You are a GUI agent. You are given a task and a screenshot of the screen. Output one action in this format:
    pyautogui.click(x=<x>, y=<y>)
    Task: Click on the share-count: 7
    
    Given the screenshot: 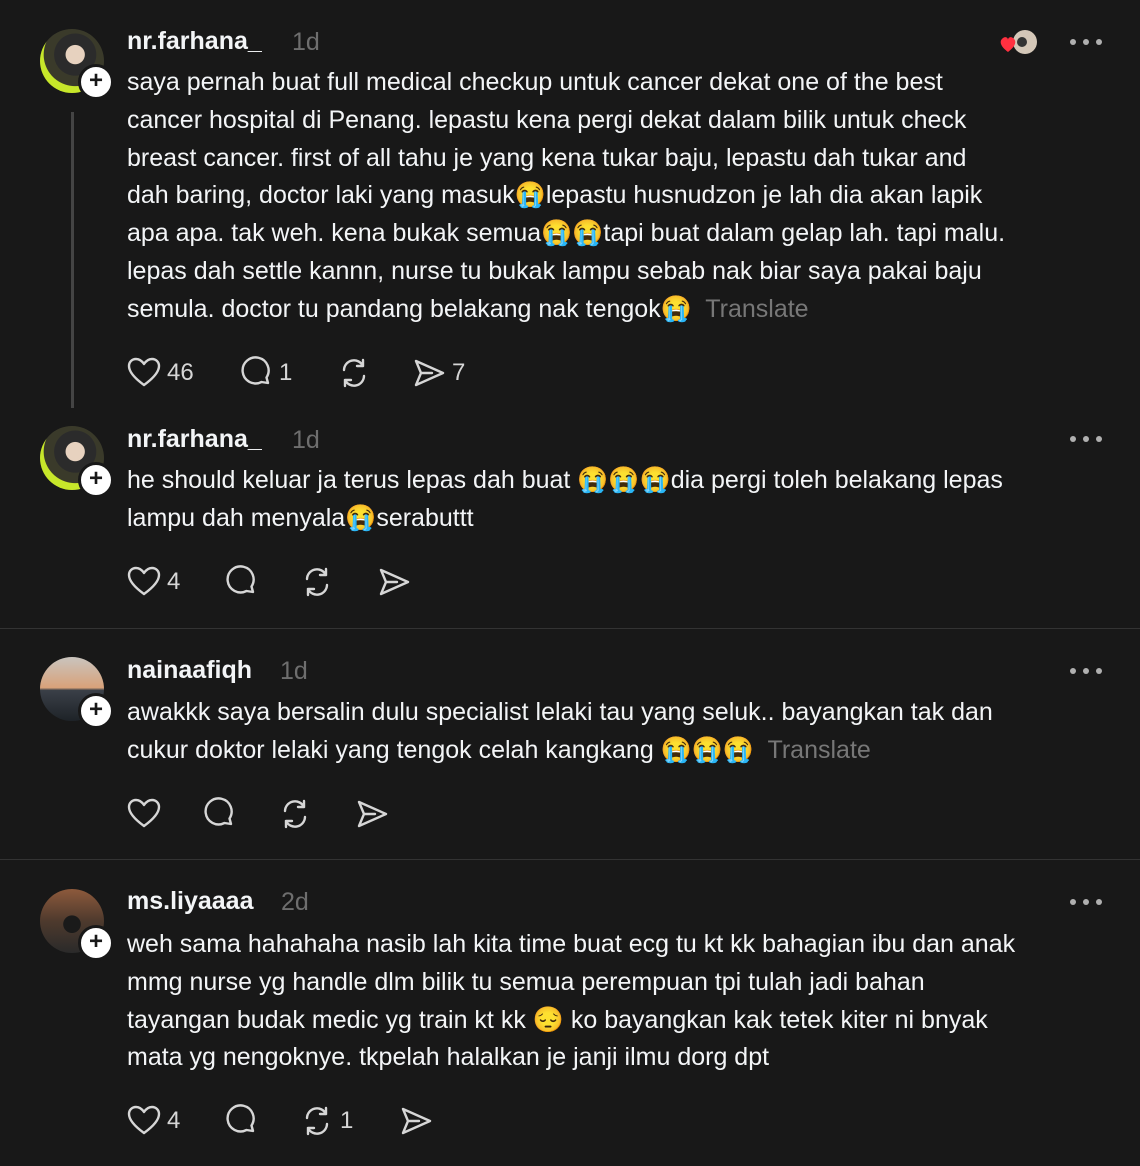 What is the action you would take?
    pyautogui.click(x=459, y=372)
    